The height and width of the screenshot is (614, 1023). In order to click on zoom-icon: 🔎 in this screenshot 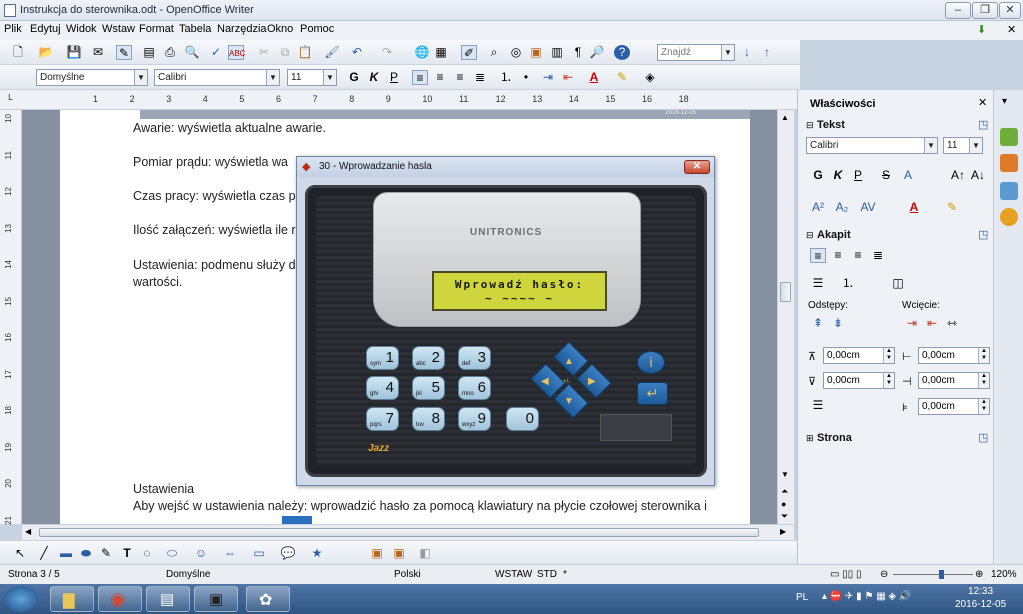, I will do `click(597, 52)`.